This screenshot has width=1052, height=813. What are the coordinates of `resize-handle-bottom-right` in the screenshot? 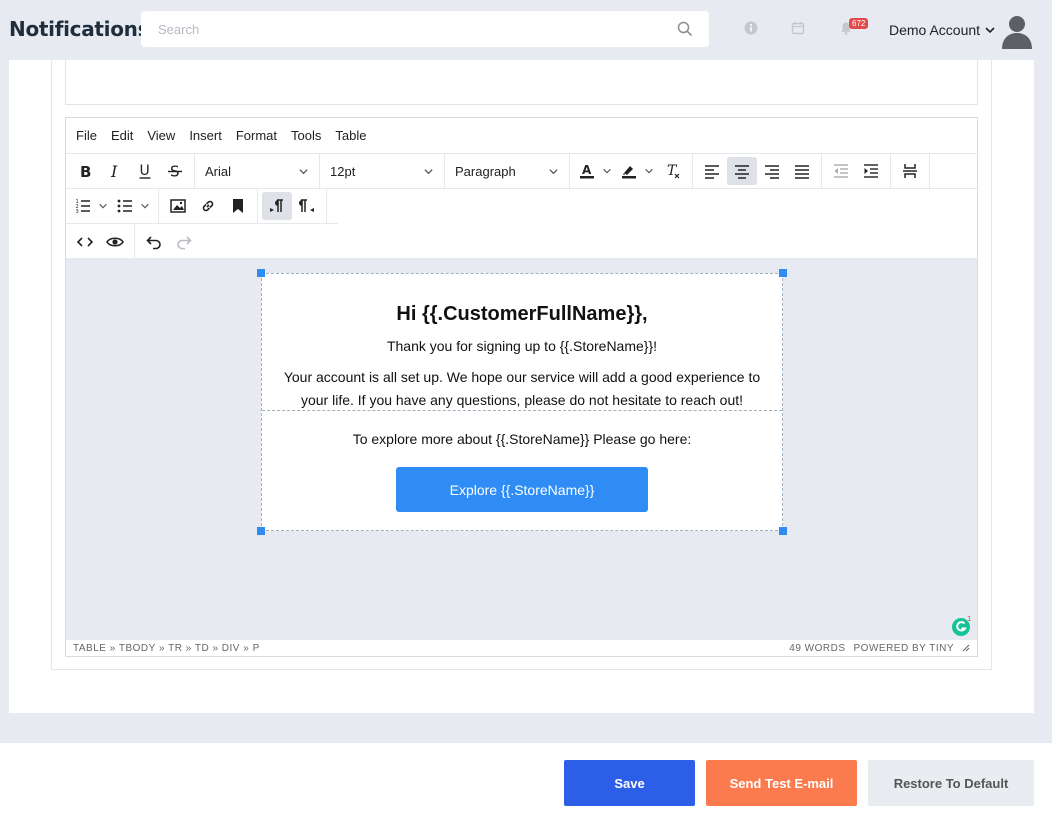 It's located at (783, 531).